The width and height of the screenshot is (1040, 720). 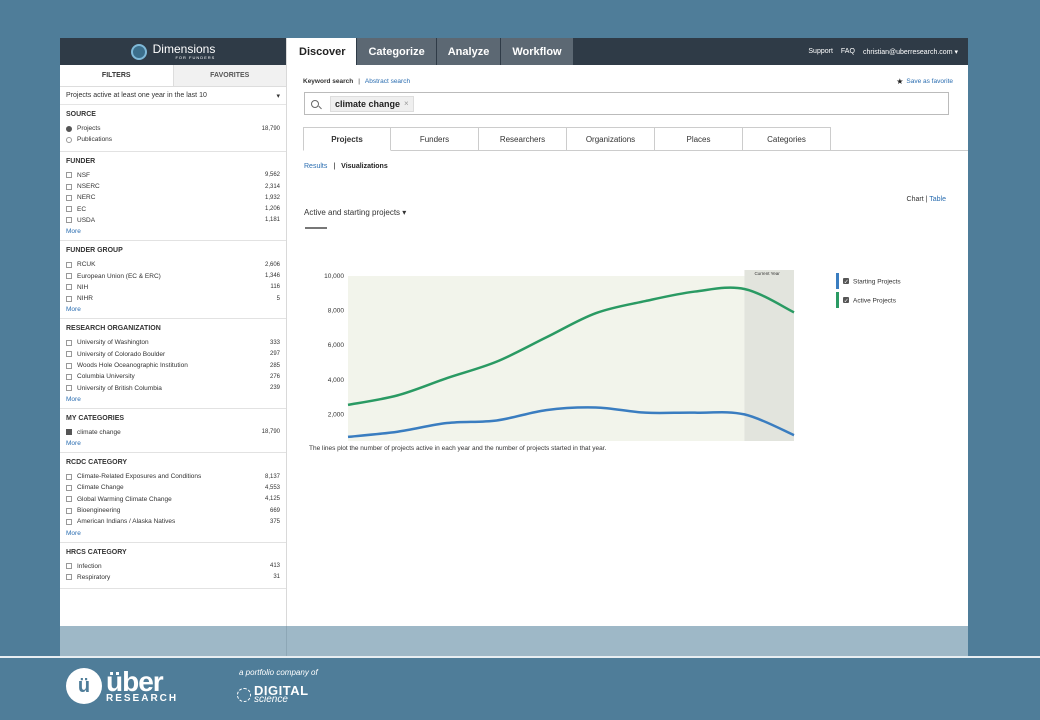 What do you see at coordinates (173, 287) in the screenshot?
I see `filter-item: NIH 116` at bounding box center [173, 287].